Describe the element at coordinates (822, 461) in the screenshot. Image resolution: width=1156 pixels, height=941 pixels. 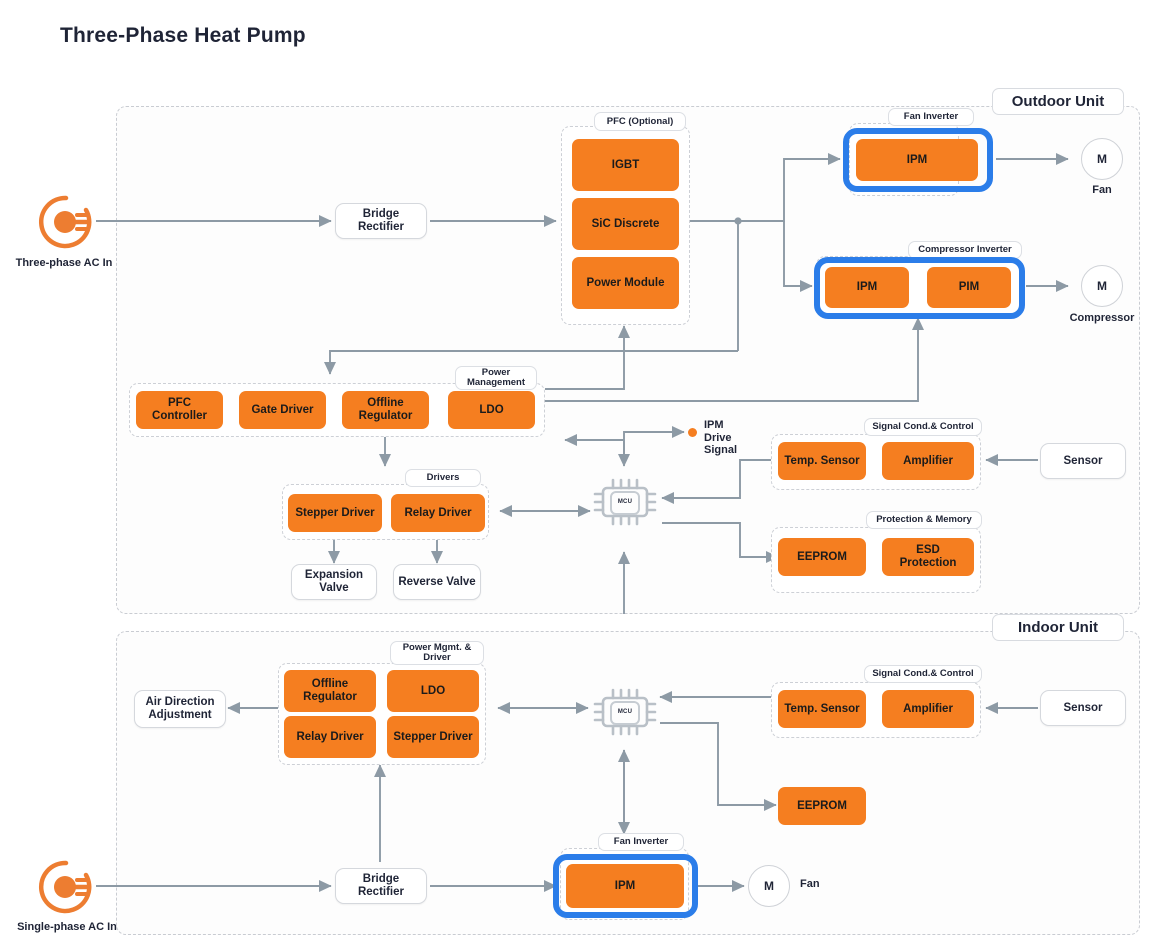
I see `outdoor-temp-sensor-block: Temp. Sensor` at that location.